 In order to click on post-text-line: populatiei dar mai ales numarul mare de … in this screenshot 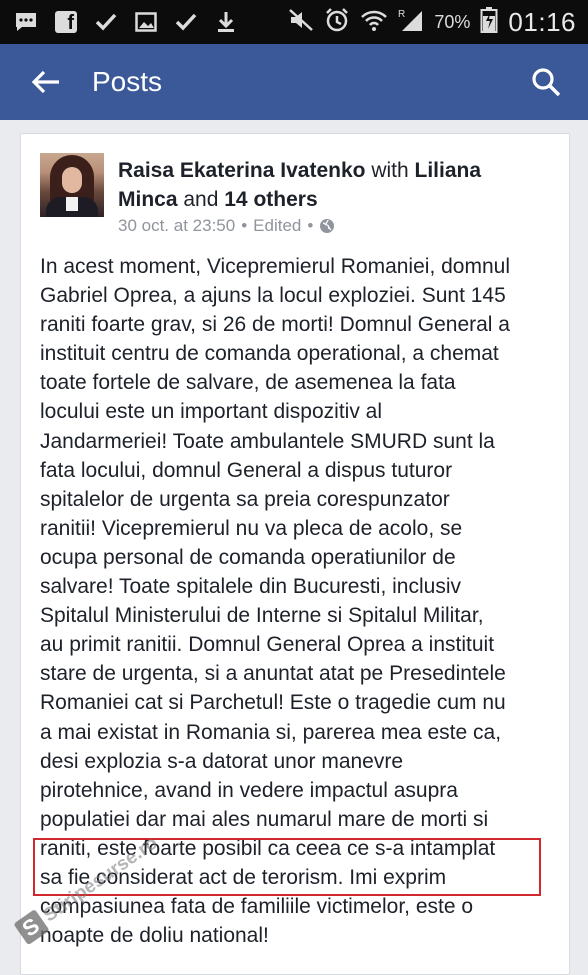, I will do `click(264, 819)`.